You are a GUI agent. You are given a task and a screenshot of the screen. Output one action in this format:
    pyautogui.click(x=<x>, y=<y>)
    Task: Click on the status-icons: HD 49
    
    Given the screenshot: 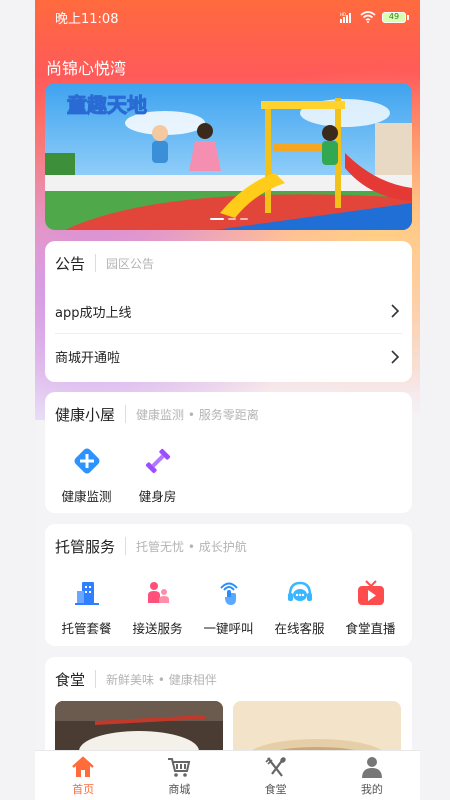 What is the action you would take?
    pyautogui.click(x=374, y=17)
    